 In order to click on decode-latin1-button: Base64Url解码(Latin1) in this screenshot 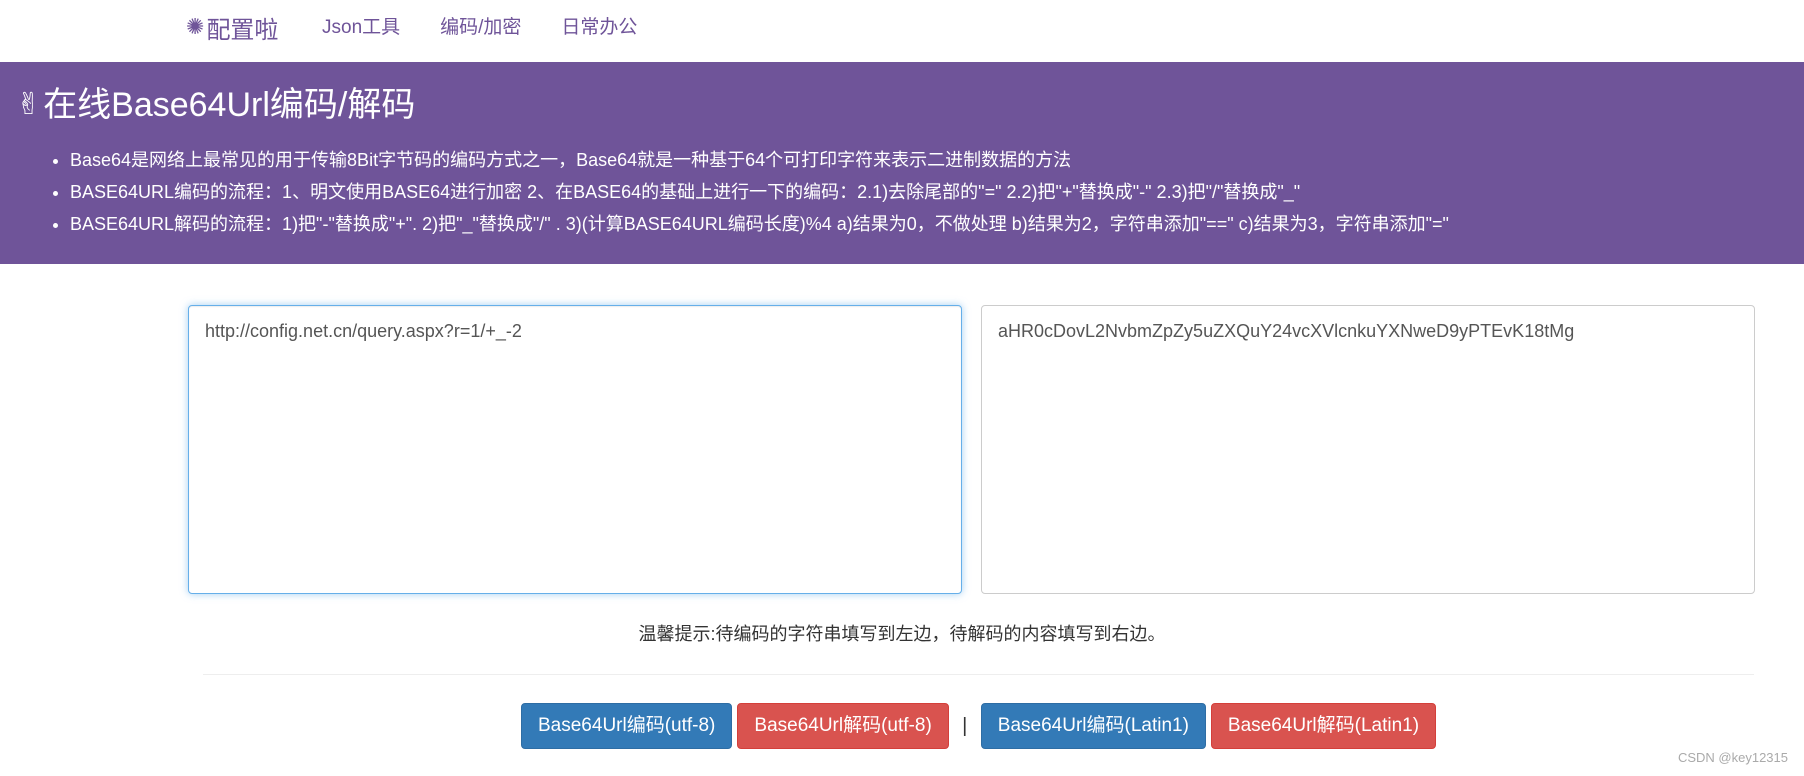, I will do `click(1323, 726)`.